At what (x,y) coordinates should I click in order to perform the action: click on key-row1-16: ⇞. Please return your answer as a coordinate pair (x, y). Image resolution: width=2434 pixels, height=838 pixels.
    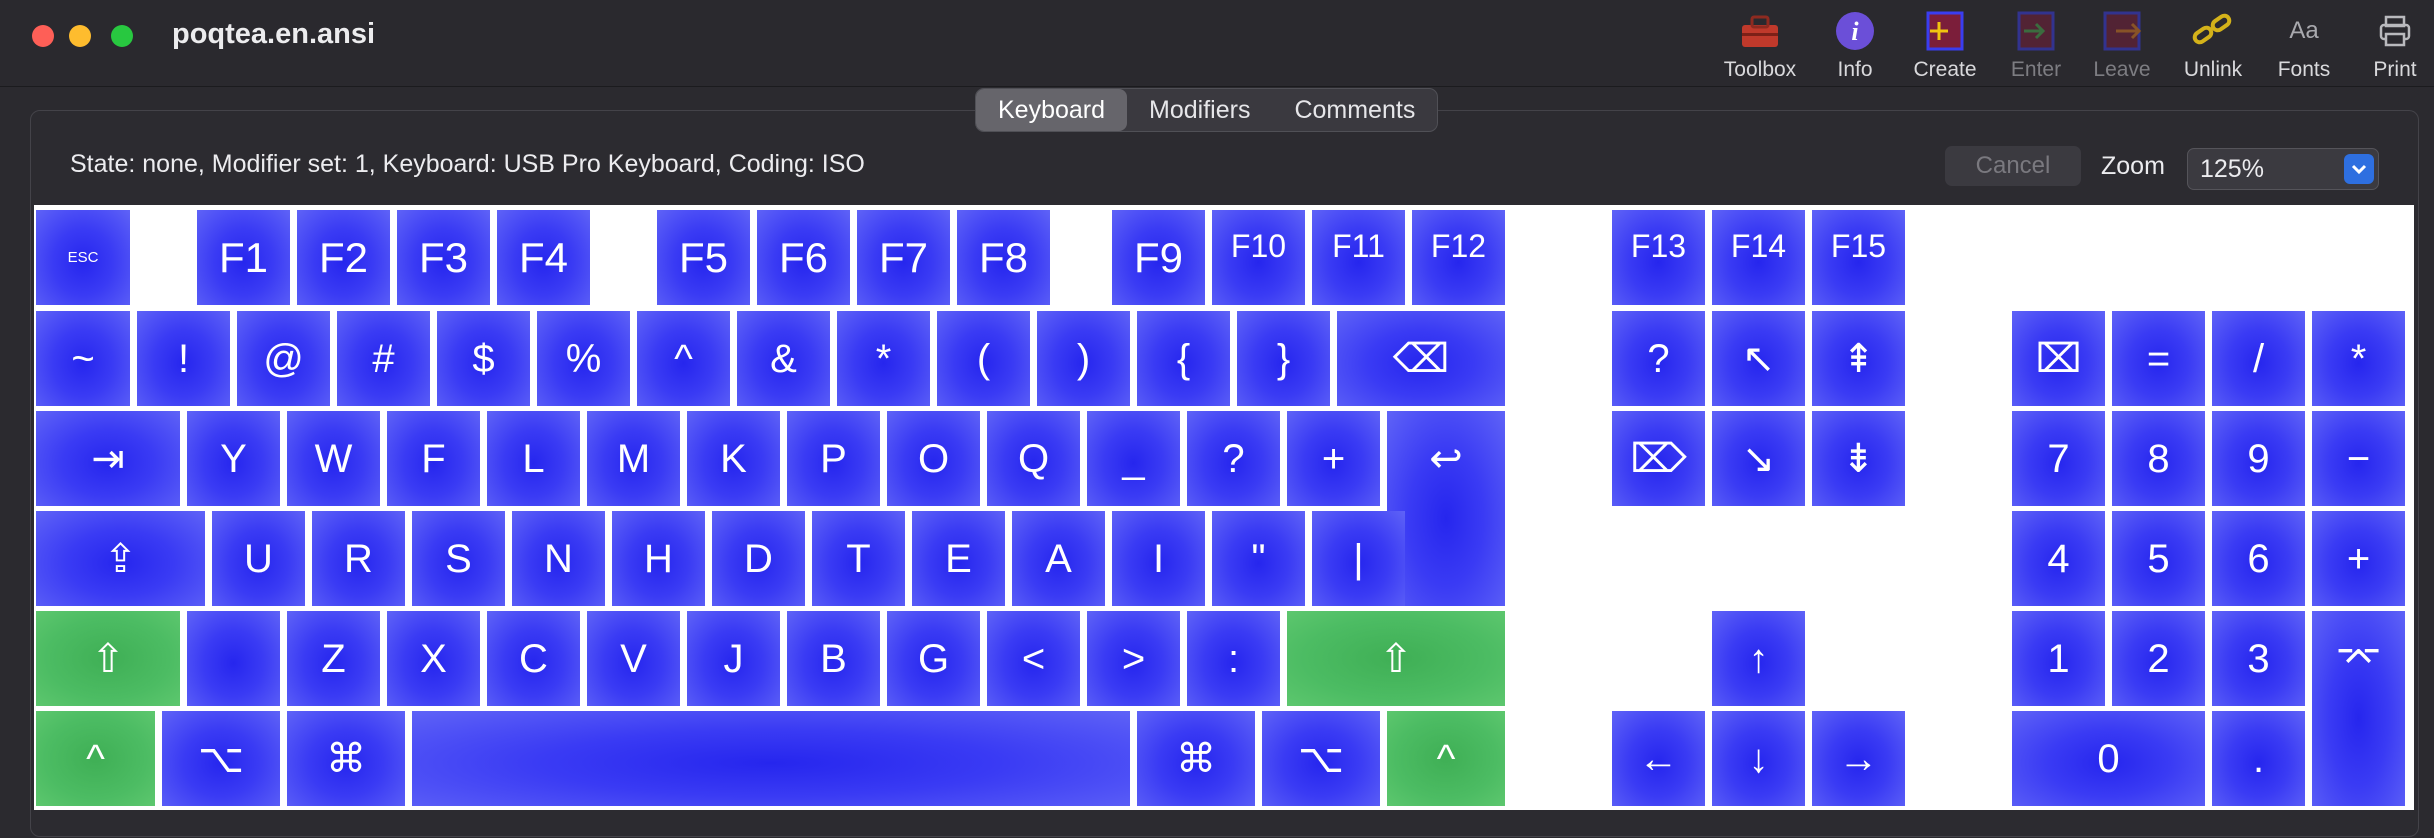
    Looking at the image, I should click on (1858, 358).